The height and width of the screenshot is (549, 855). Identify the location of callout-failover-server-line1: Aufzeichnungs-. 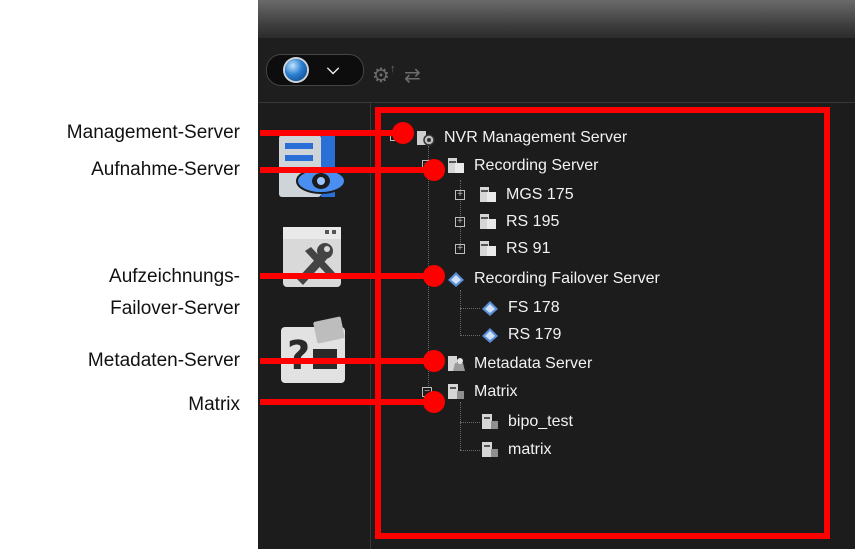
(174, 276).